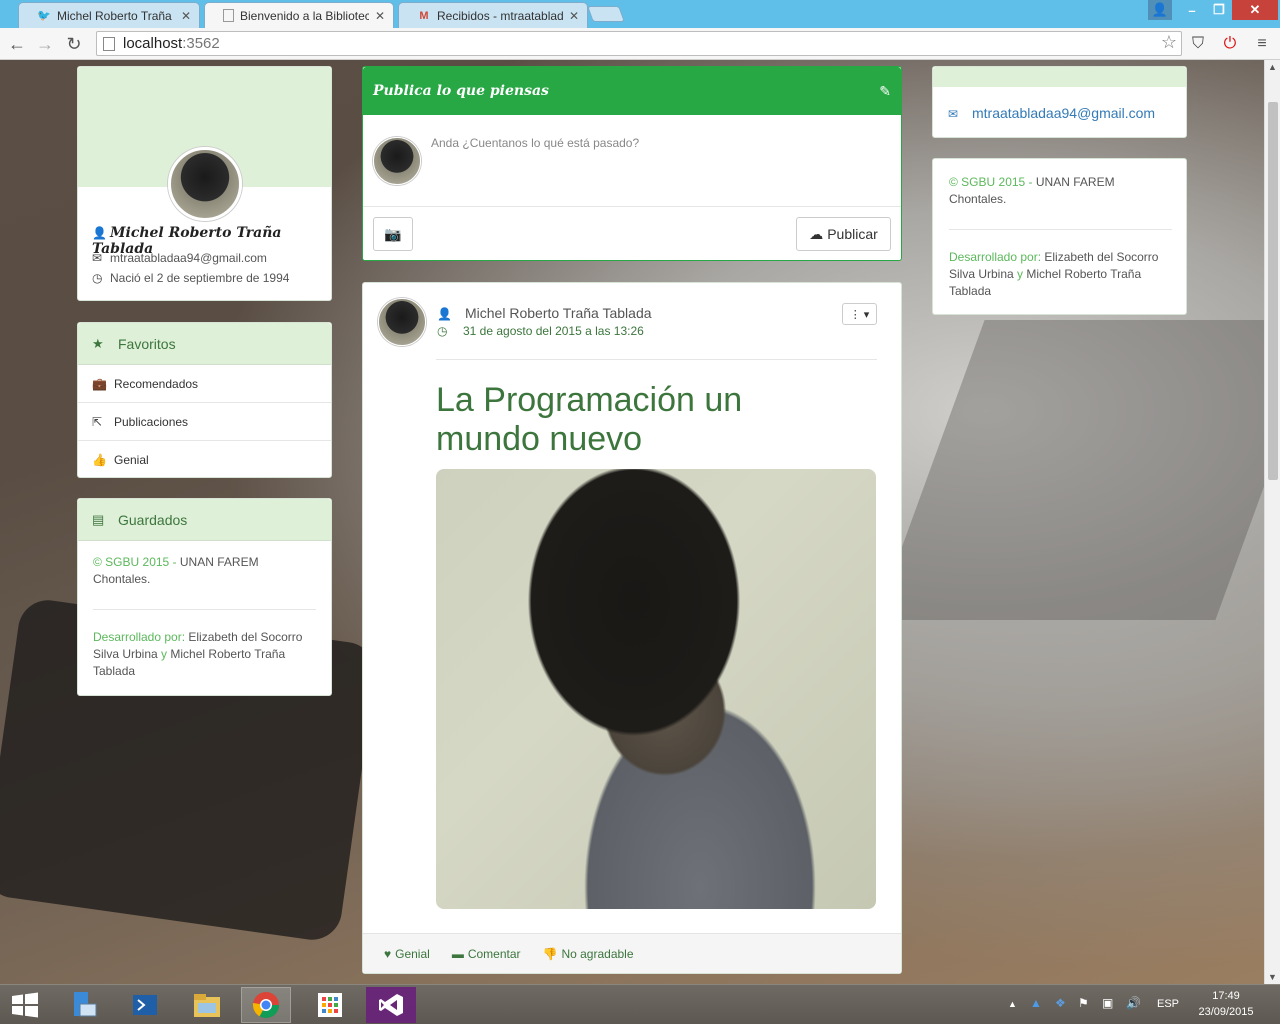  I want to click on favoritos-item-label: Recomendados, so click(156, 383).